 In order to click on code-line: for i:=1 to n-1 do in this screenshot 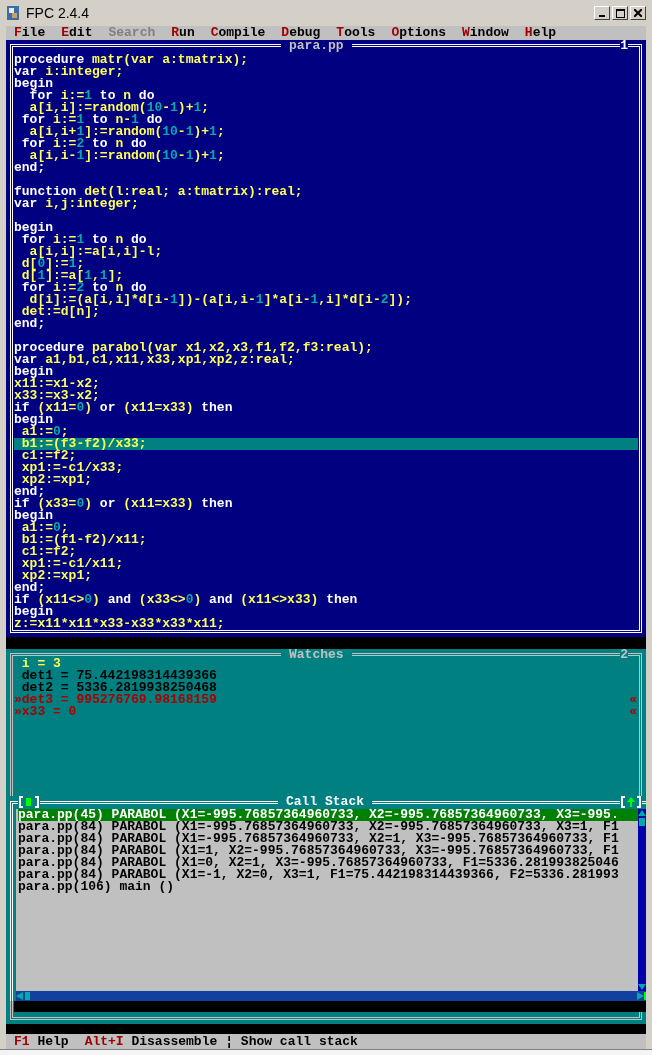, I will do `click(91, 120)`.